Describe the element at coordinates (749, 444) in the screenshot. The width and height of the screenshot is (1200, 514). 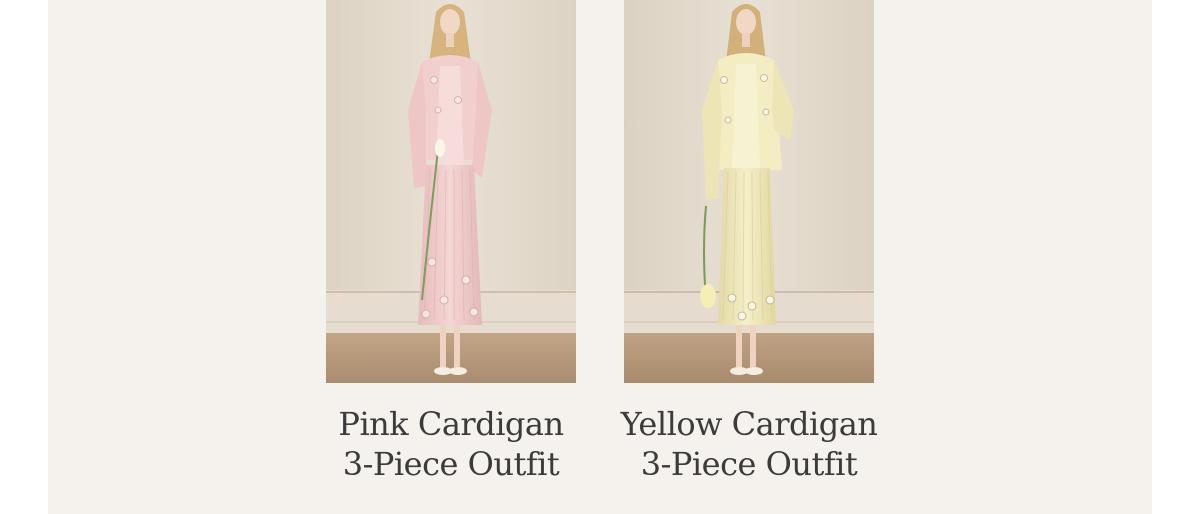
I see `product-title-yellow: Yellow Cardigan 3-Piece Outfit` at that location.